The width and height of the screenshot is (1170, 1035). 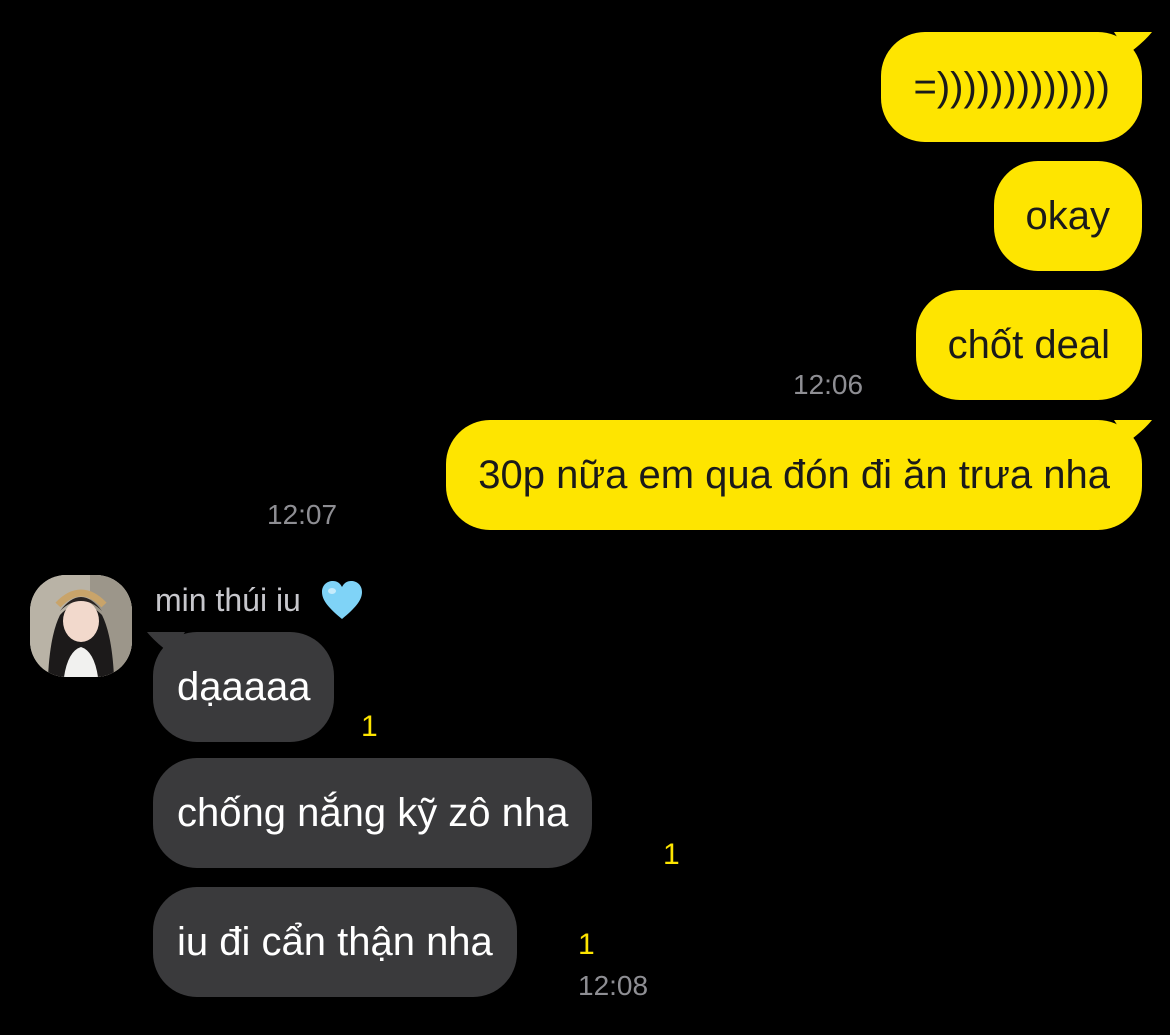 I want to click on sent-message-bubble: chốt deal, so click(x=1028, y=345).